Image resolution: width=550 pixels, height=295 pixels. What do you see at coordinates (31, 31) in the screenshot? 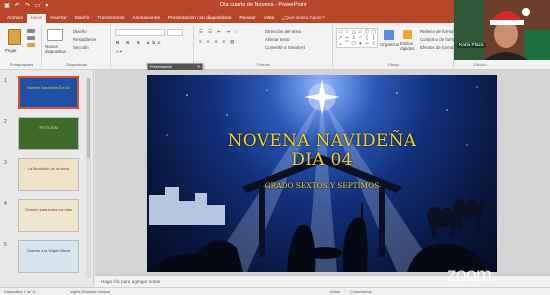
I see `cut-icon` at bounding box center [31, 31].